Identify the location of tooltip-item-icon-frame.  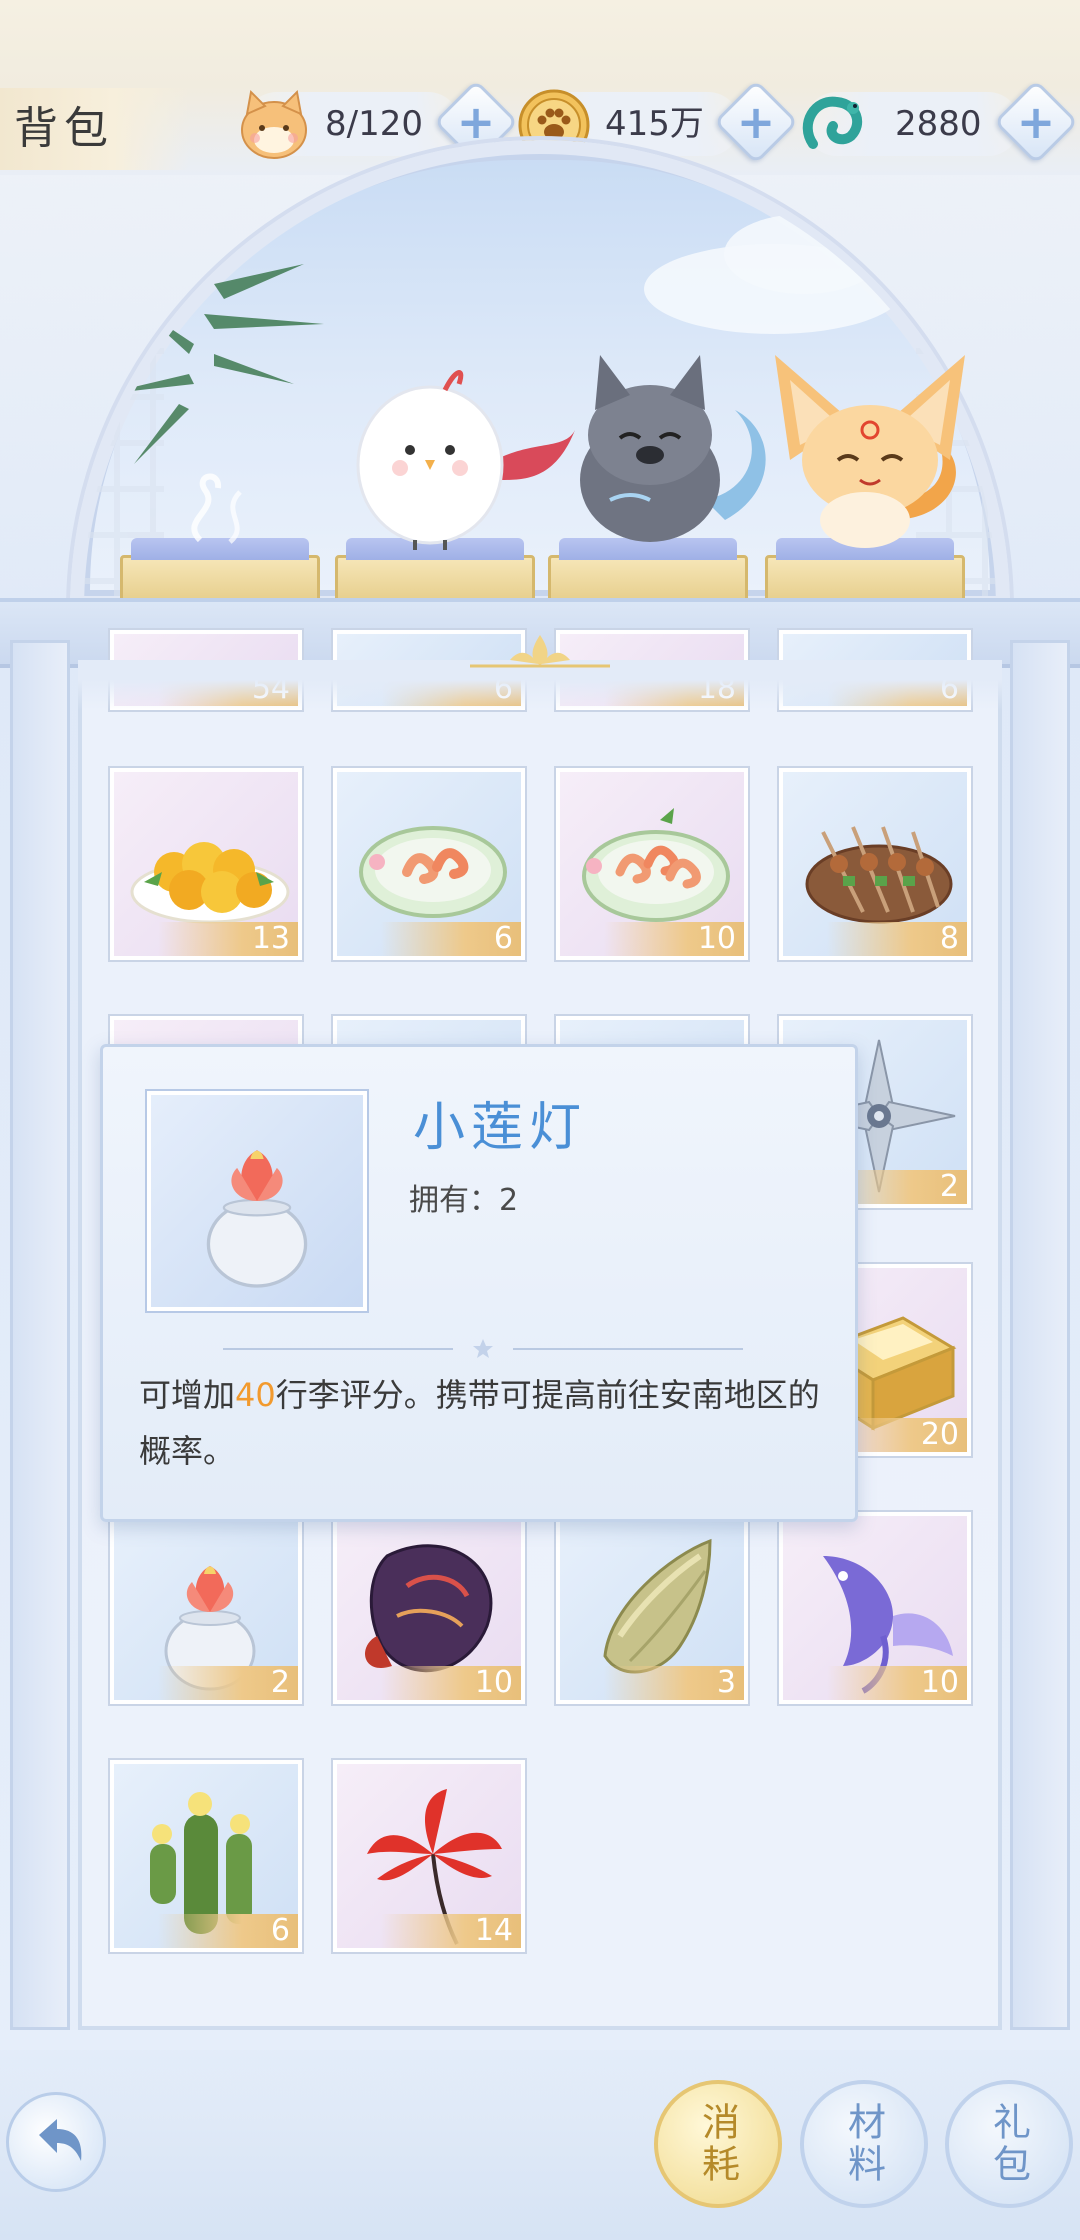
(257, 1201).